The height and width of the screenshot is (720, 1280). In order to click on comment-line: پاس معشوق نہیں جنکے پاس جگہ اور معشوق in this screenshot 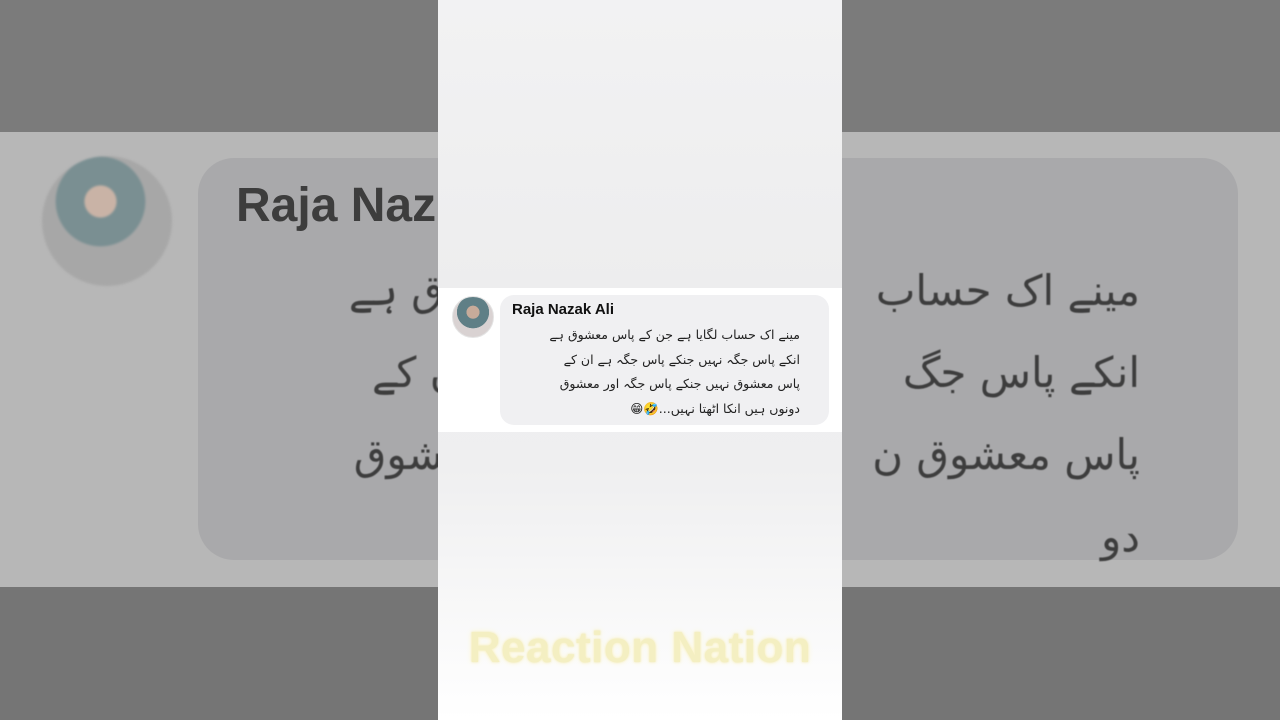, I will do `click(679, 383)`.